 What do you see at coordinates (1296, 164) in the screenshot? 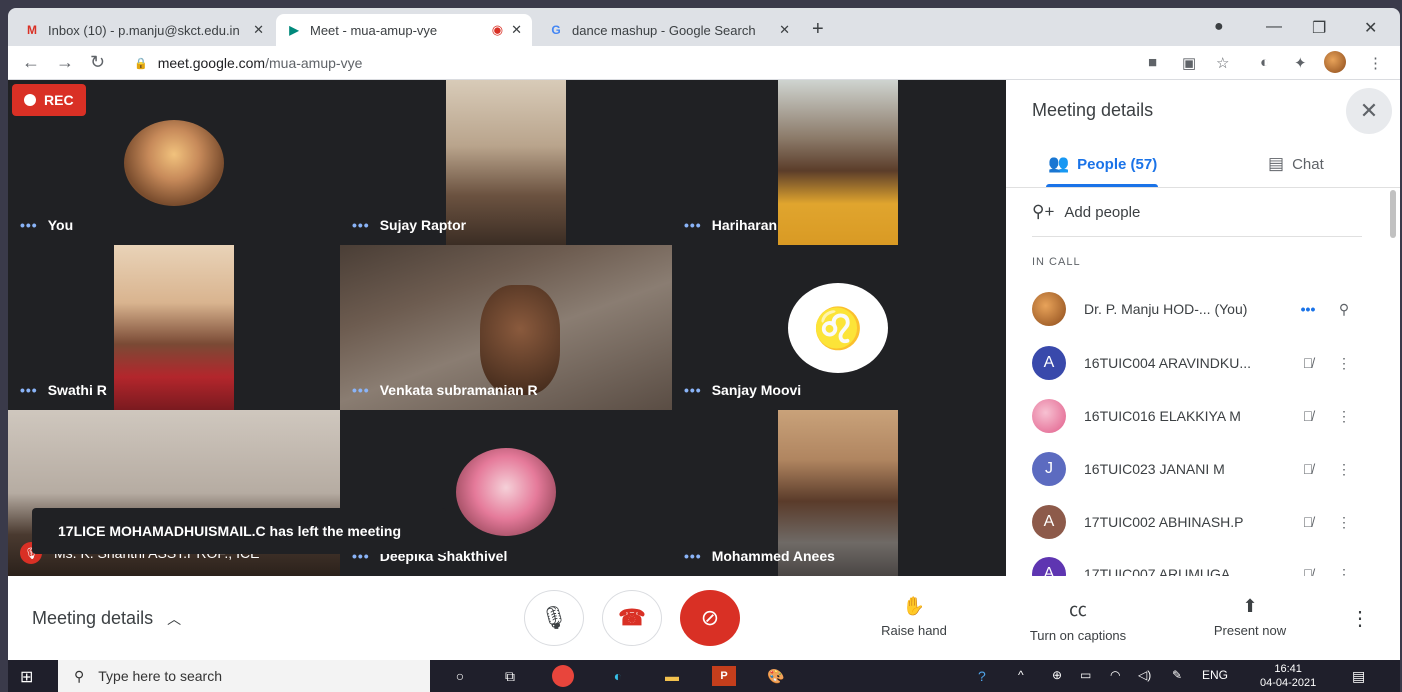
I see `tab-chat: ▤ Chat` at bounding box center [1296, 164].